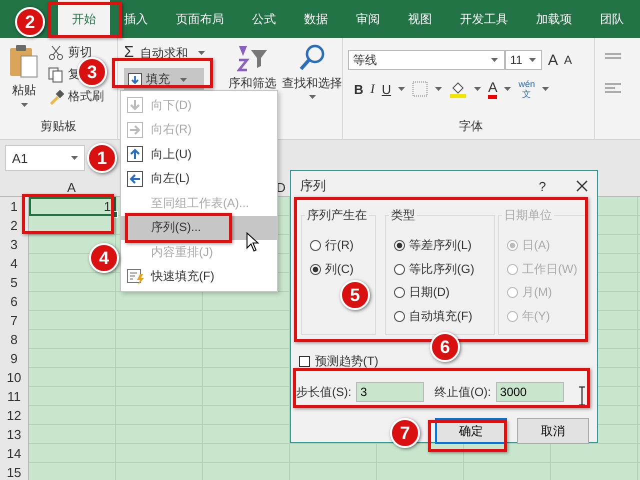 Image resolution: width=640 pixels, height=480 pixels. What do you see at coordinates (56, 96) in the screenshot?
I see `brush-icon` at bounding box center [56, 96].